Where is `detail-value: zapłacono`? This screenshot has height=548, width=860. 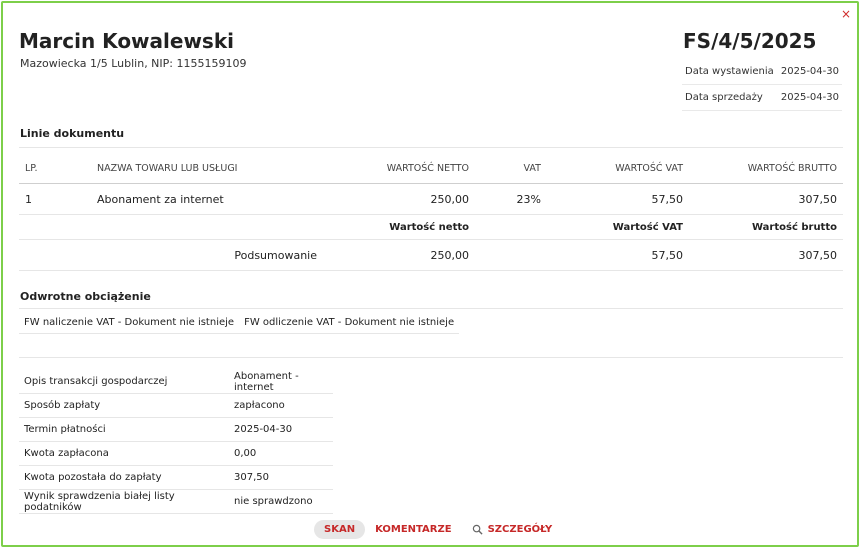
detail-value: zapłacono is located at coordinates (281, 405).